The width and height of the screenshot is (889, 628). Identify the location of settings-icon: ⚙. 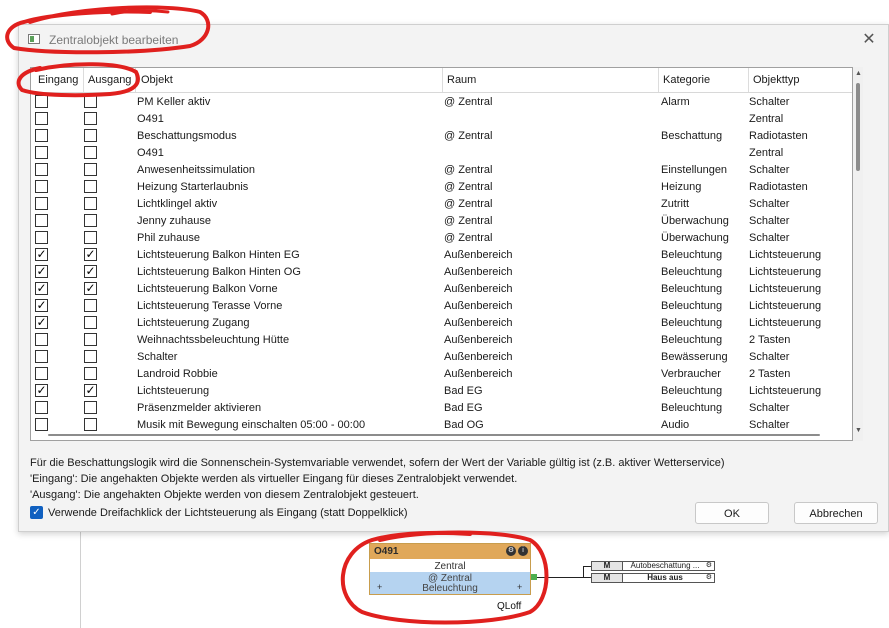
(511, 551).